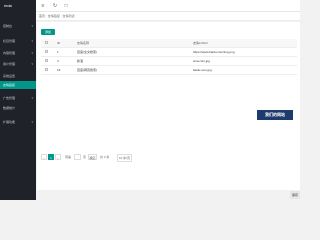  I want to click on sidebar-item-label: 系统设置, so click(9, 76).